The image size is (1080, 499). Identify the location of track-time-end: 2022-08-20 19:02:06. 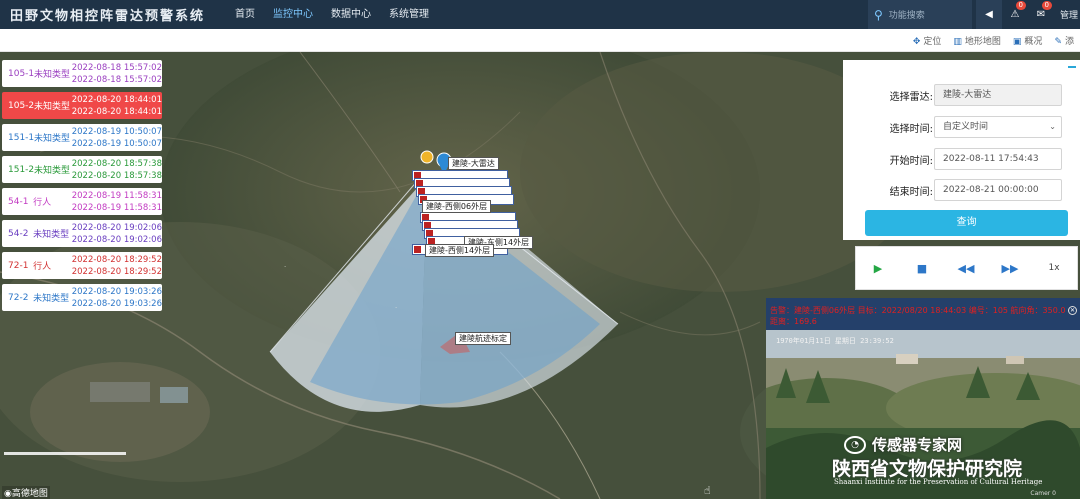
(116, 239).